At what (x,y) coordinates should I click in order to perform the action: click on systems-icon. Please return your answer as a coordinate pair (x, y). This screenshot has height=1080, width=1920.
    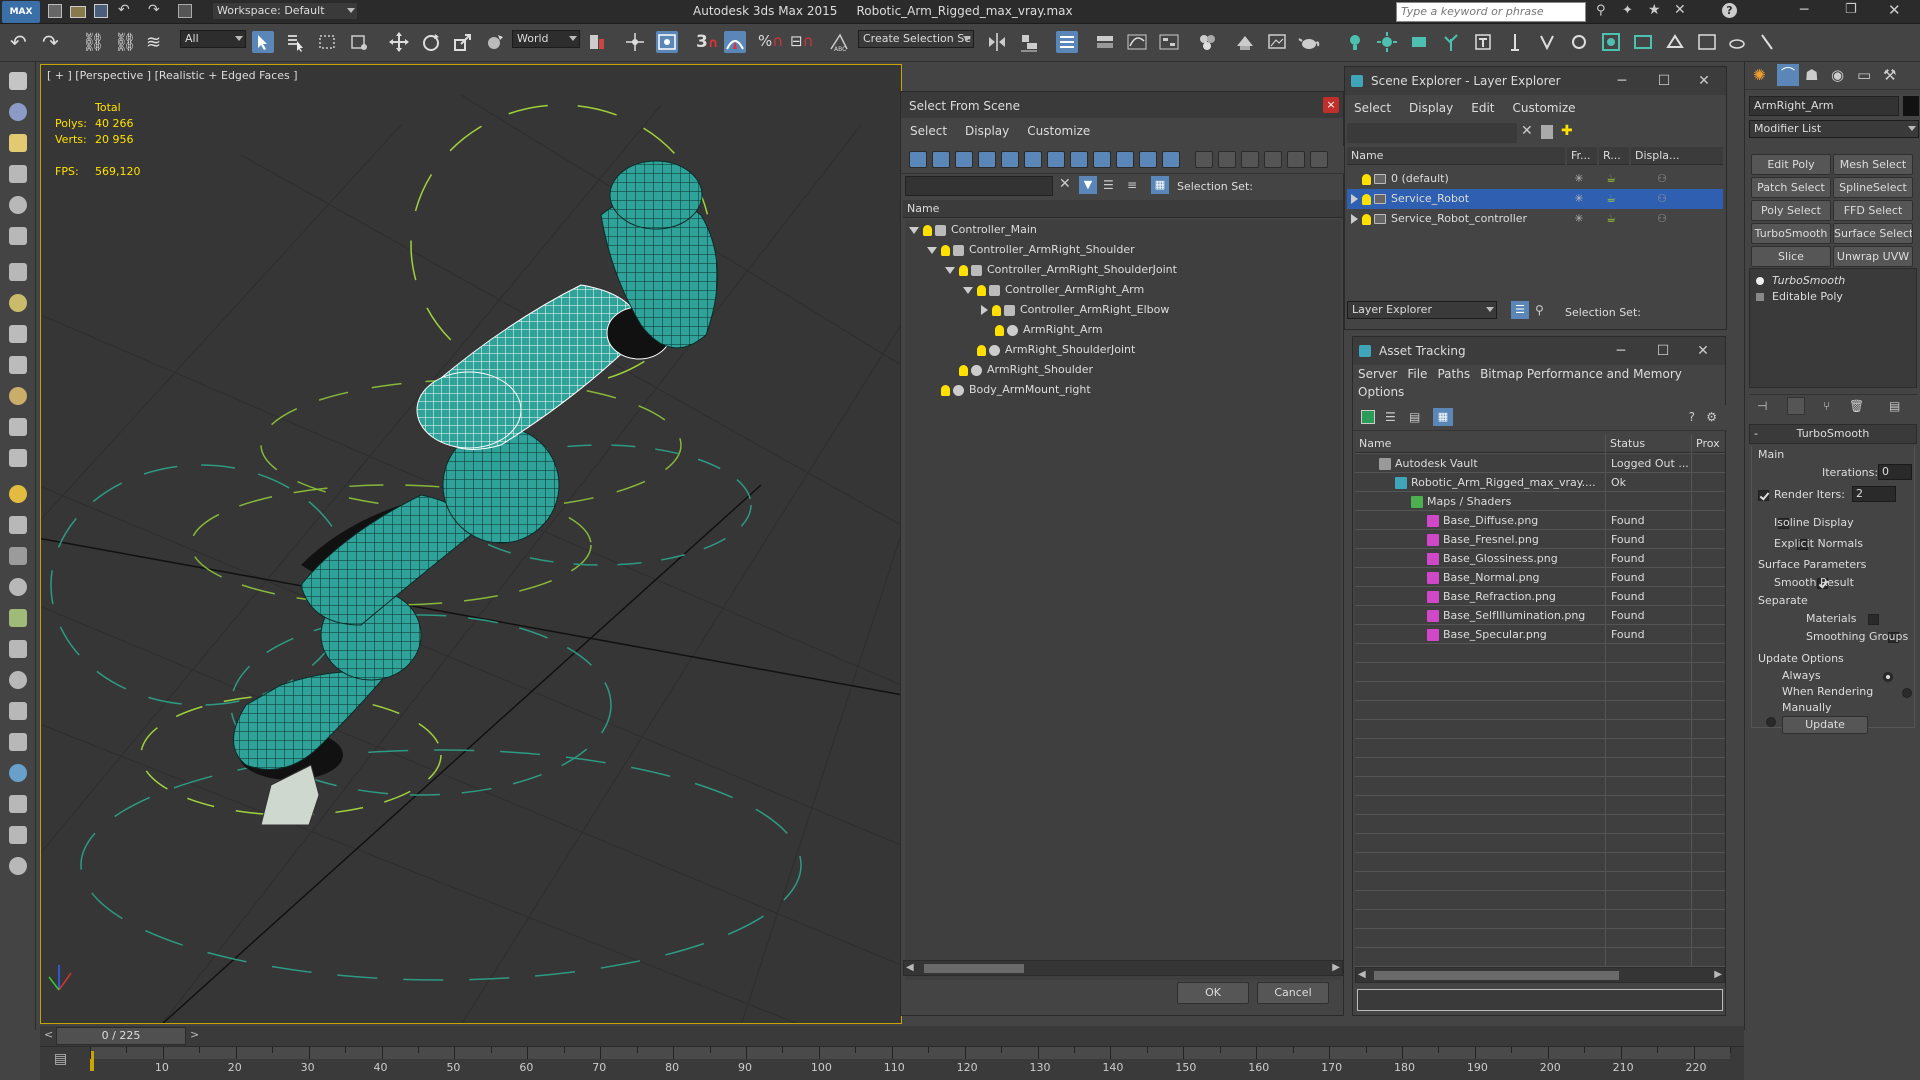
    Looking at the image, I should click on (18, 272).